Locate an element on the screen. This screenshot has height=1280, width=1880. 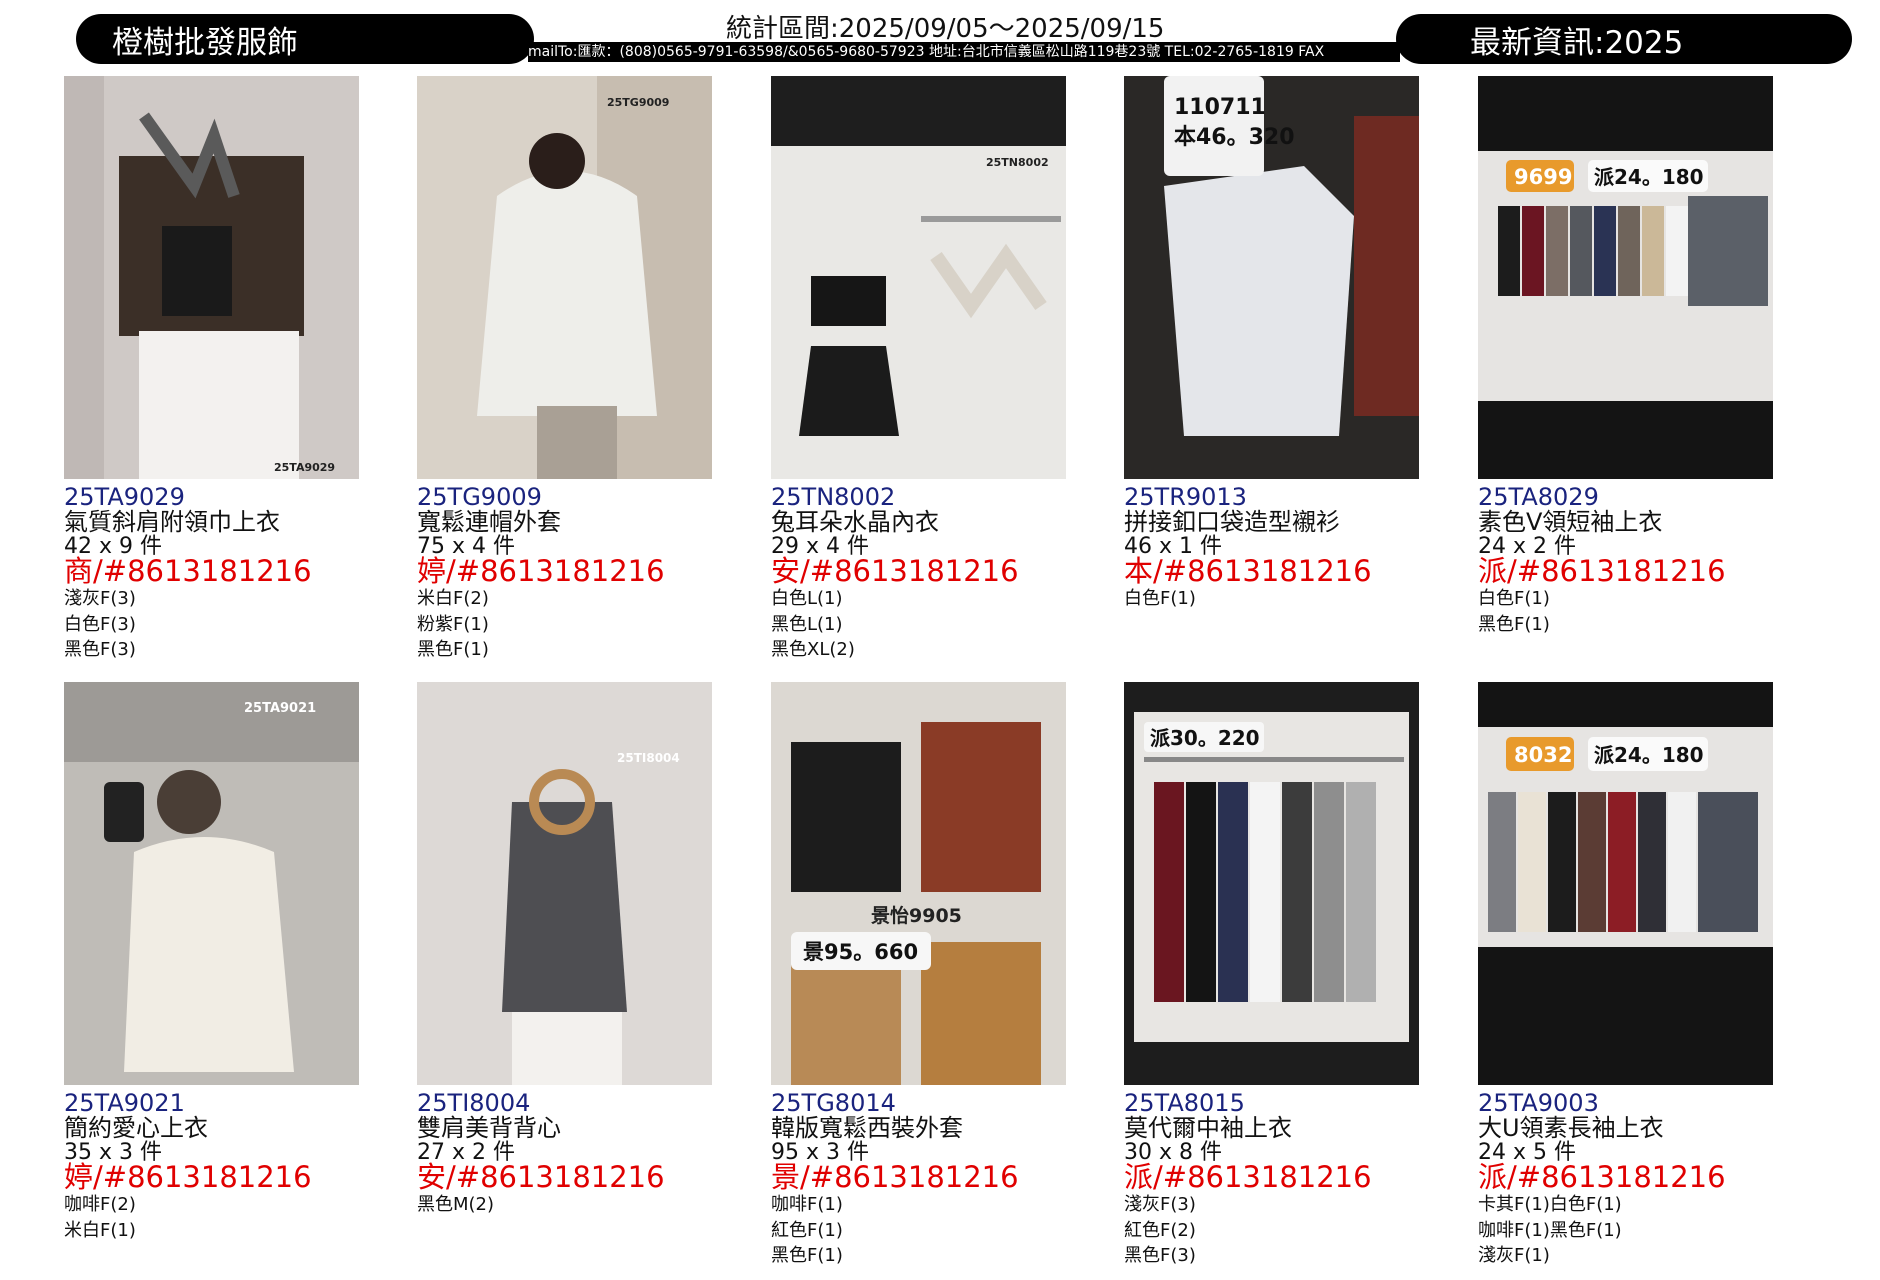
product-name: 拼接釦口袋造型襯衫 is located at coordinates (1279, 522).